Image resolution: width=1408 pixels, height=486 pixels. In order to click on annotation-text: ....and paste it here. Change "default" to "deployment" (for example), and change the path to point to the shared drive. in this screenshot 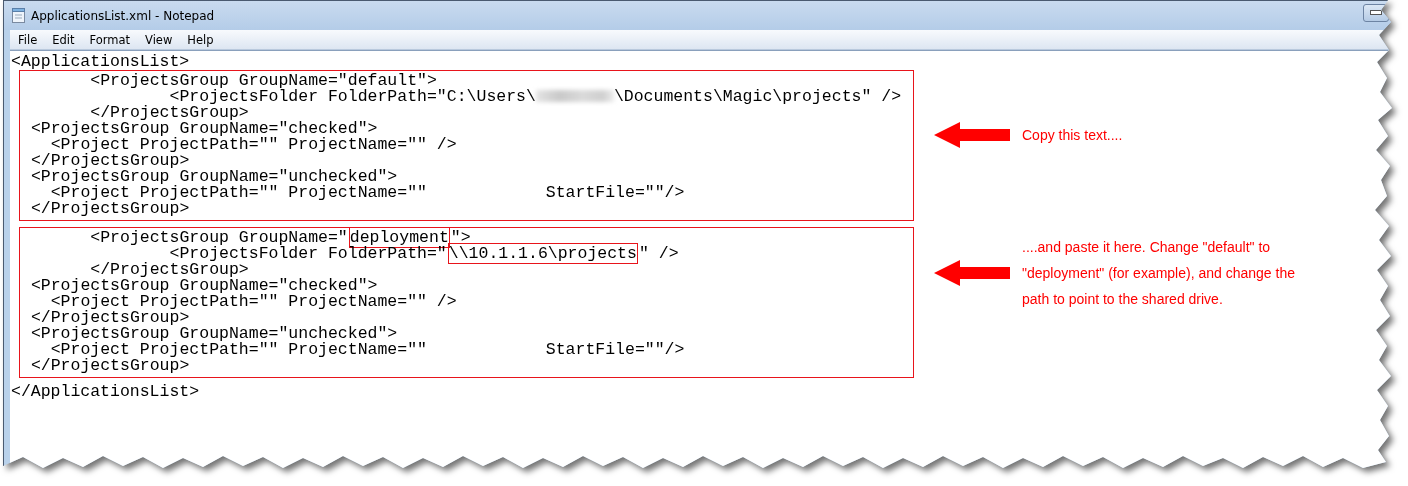, I will do `click(1159, 273)`.